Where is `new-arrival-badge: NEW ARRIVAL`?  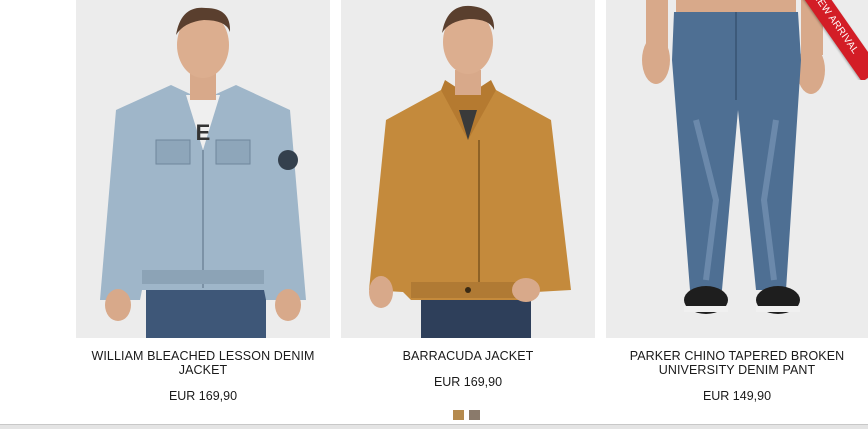
new-arrival-badge: NEW ARRIVAL is located at coordinates (828, 40).